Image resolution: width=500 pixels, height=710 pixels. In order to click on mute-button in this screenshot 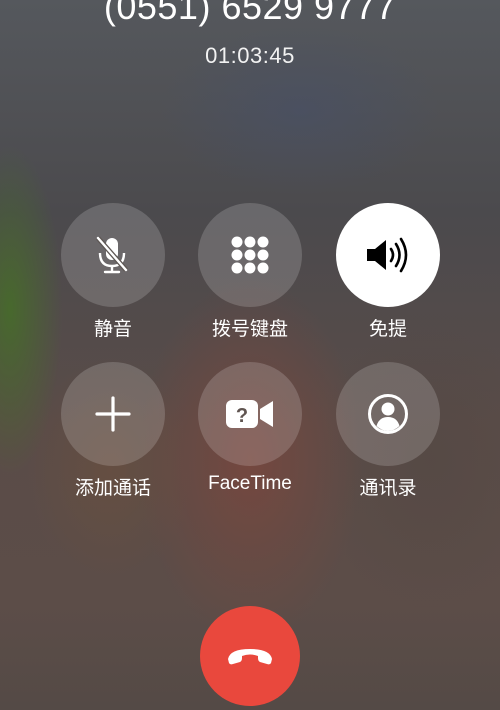, I will do `click(113, 255)`.